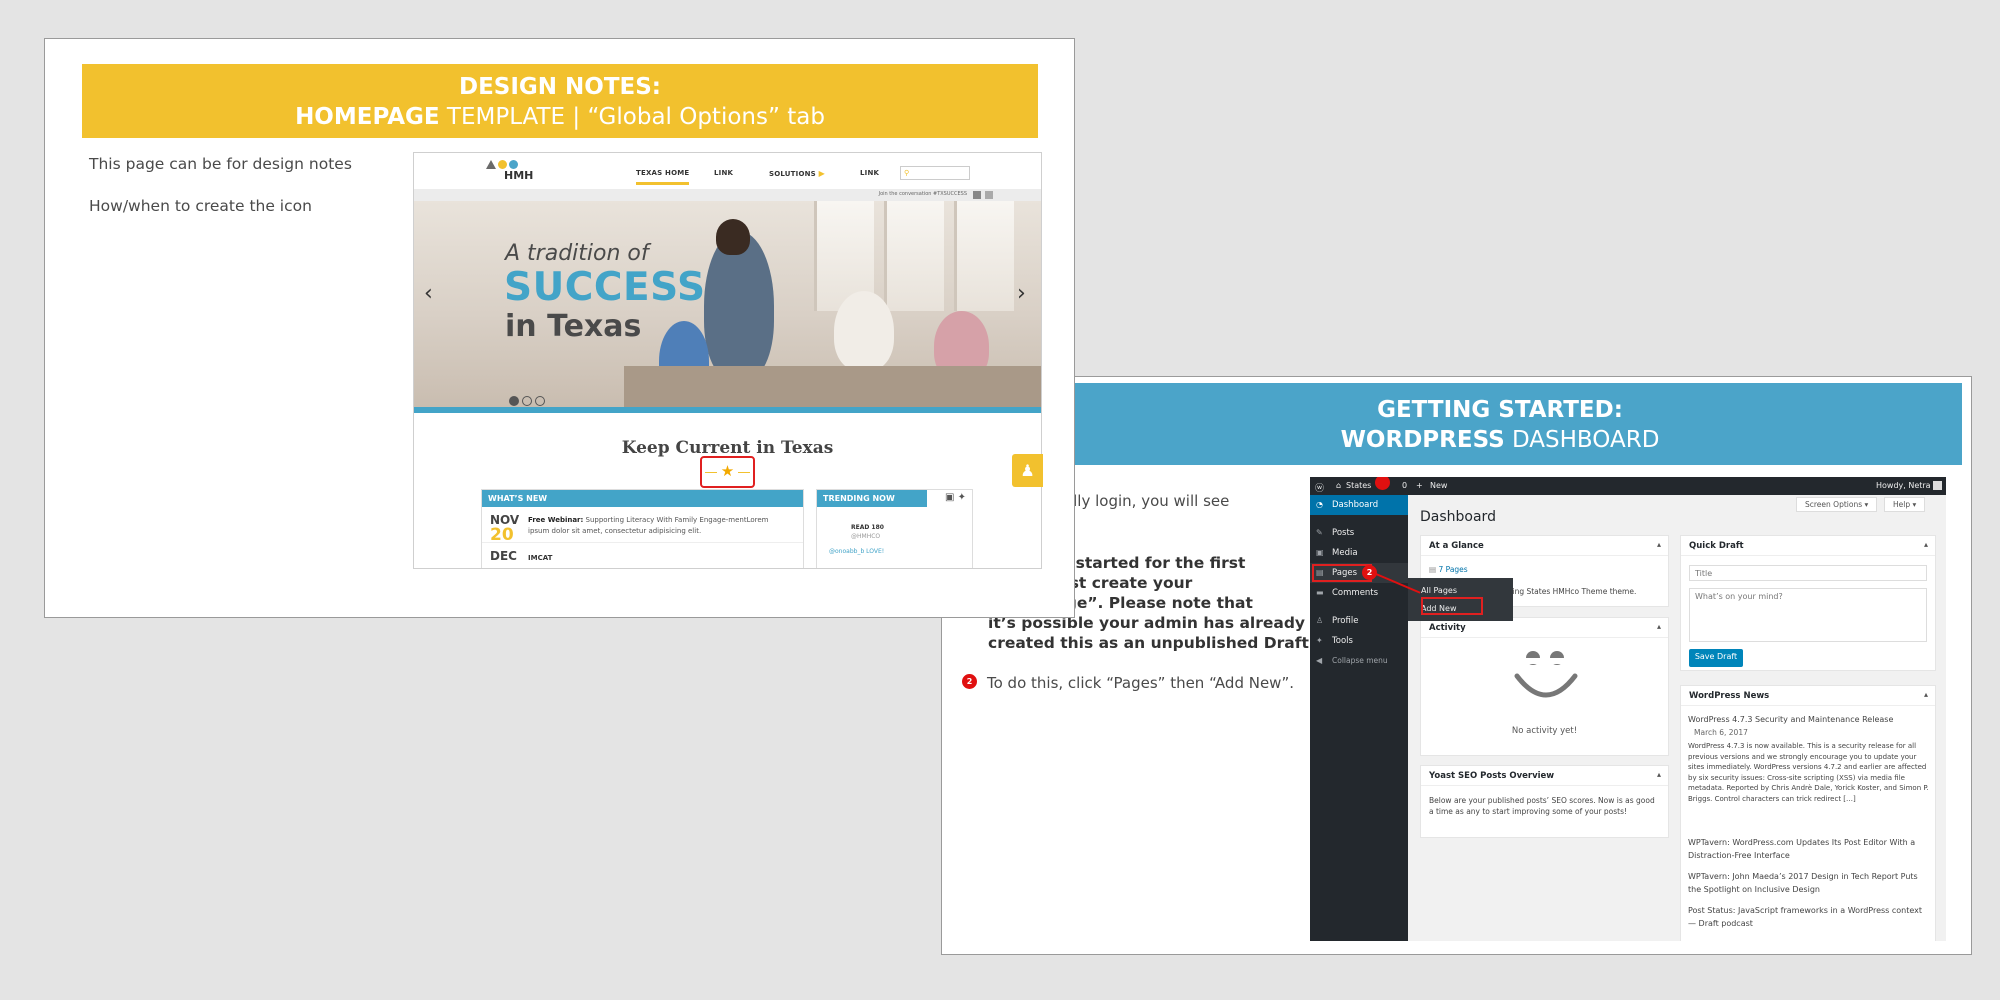 This screenshot has width=2000, height=1000. I want to click on news-item-1-date: March 6, 2017, so click(1721, 732).